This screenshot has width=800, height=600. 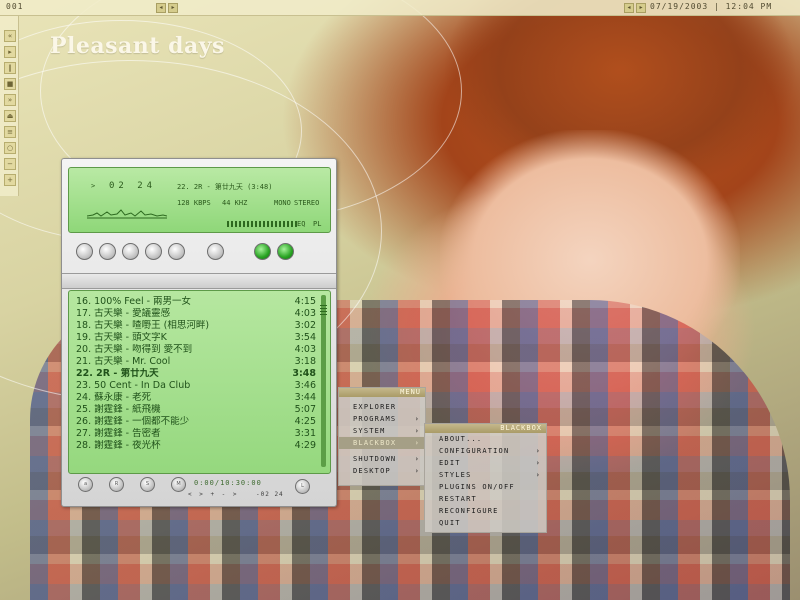 I want to click on playlist-item: 21. 古天樂 - Mr. Cool 3:18, so click(x=196, y=362).